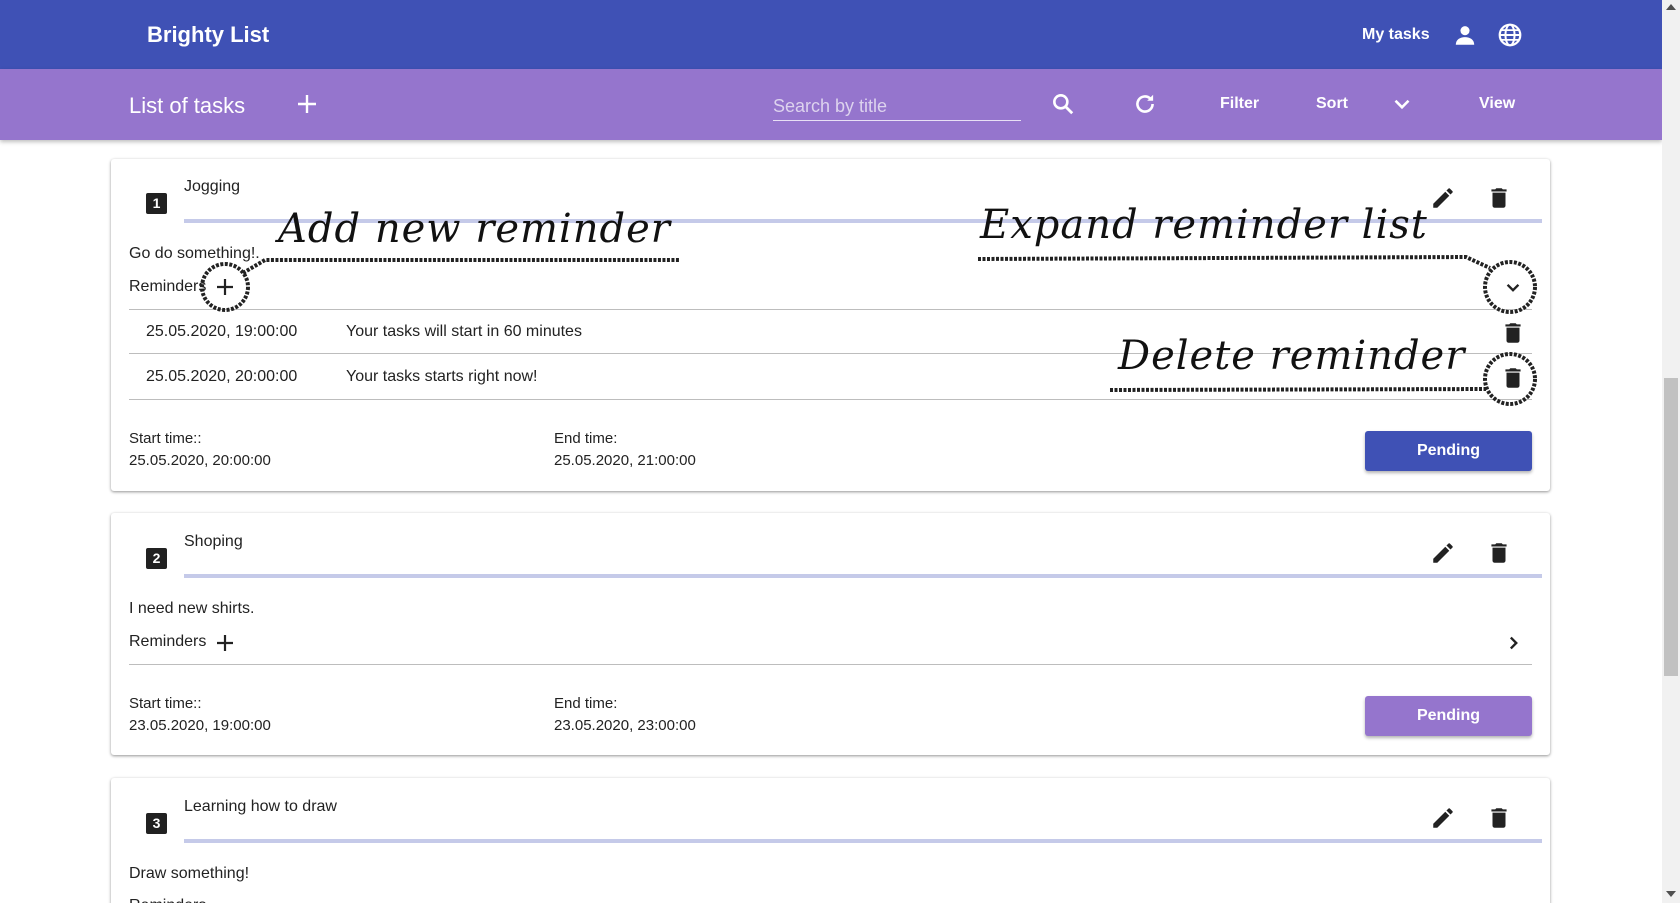 This screenshot has width=1680, height=903. Describe the element at coordinates (200, 460) in the screenshot. I see `start-time-value: 25.05.2020, 20:00:00` at that location.